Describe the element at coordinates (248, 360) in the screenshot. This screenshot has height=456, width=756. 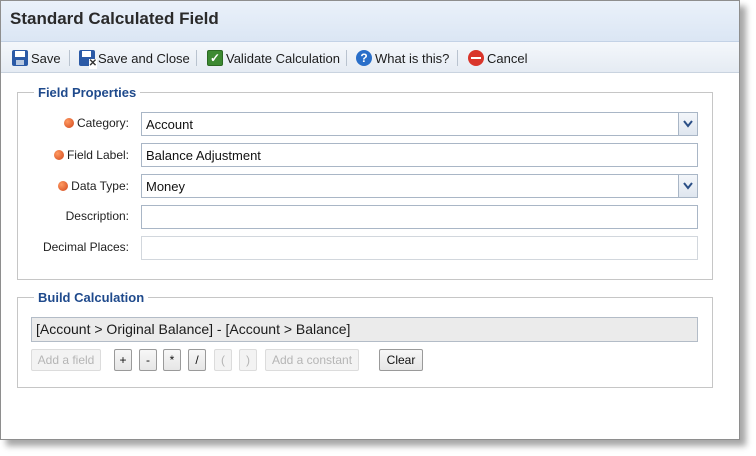
I see `close-paren-button: )` at that location.